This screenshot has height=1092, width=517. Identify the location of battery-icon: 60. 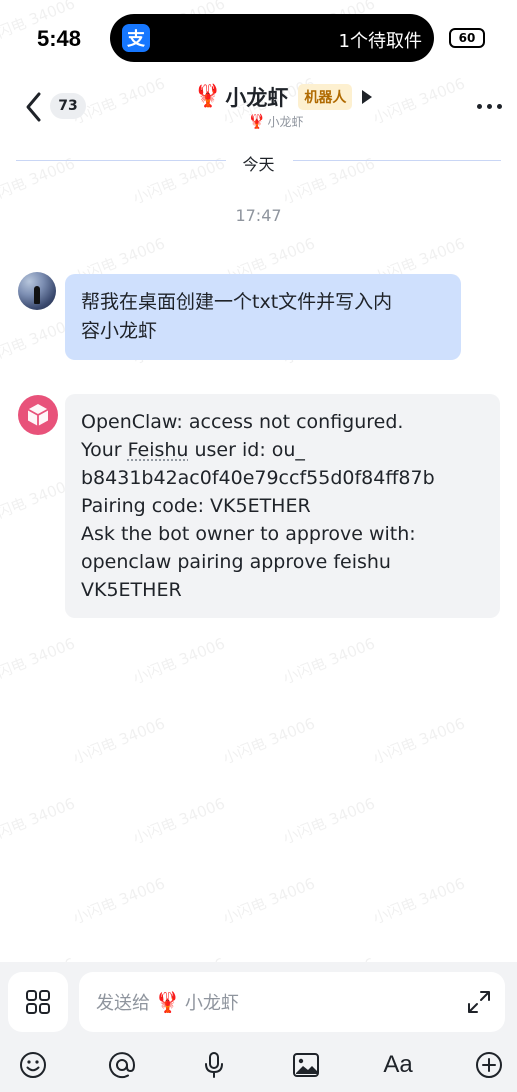
(467, 38).